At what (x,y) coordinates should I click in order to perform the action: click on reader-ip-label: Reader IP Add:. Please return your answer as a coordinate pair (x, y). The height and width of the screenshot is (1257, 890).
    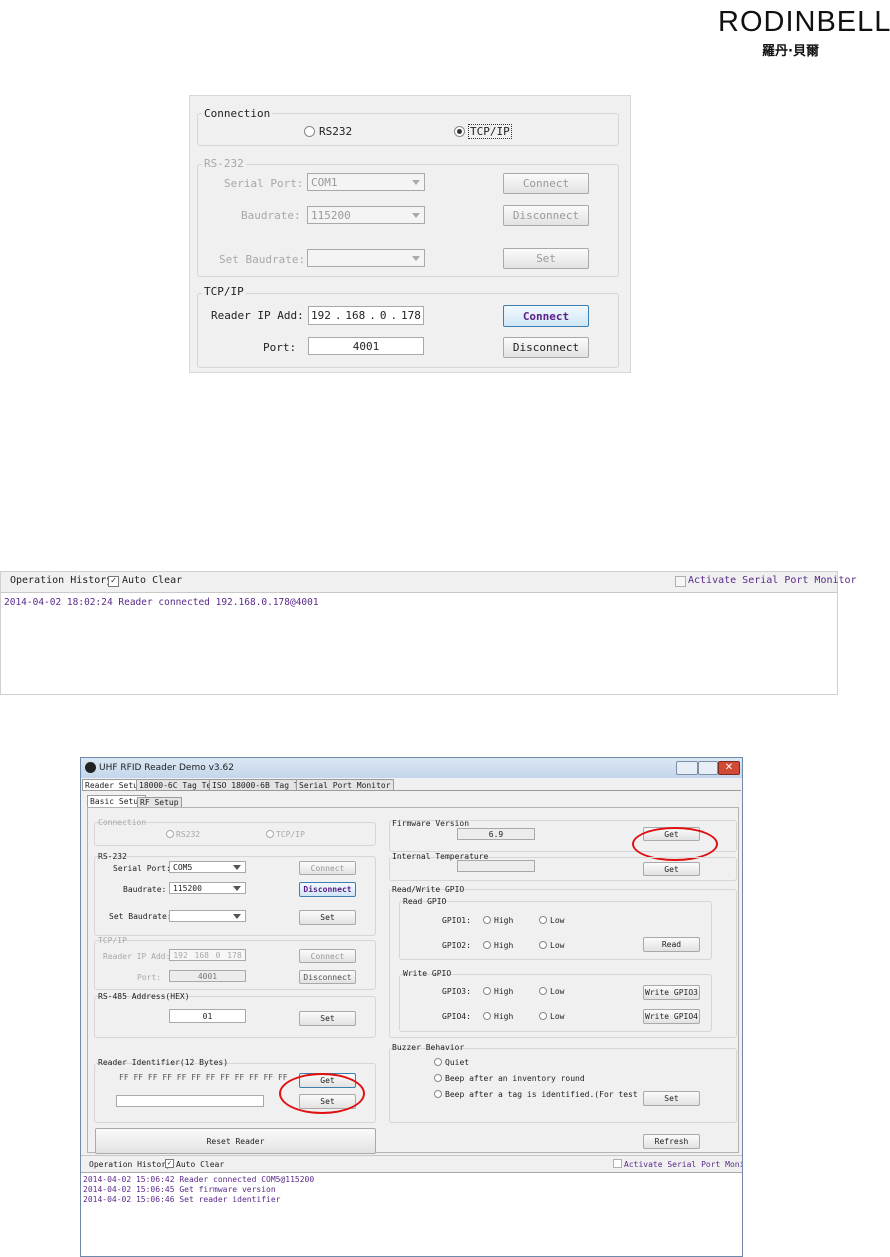
    Looking at the image, I should click on (137, 956).